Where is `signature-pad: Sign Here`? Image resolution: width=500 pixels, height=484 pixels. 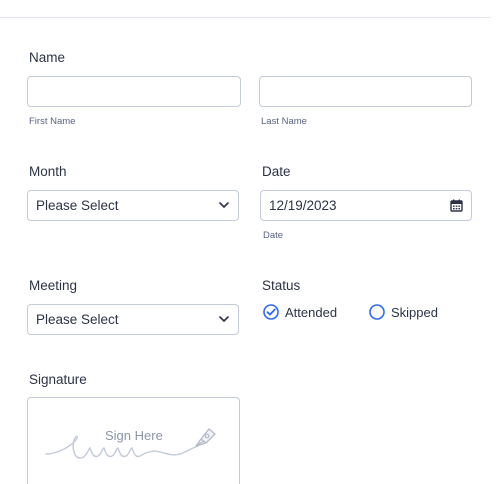
signature-pad: Sign Here is located at coordinates (133, 440).